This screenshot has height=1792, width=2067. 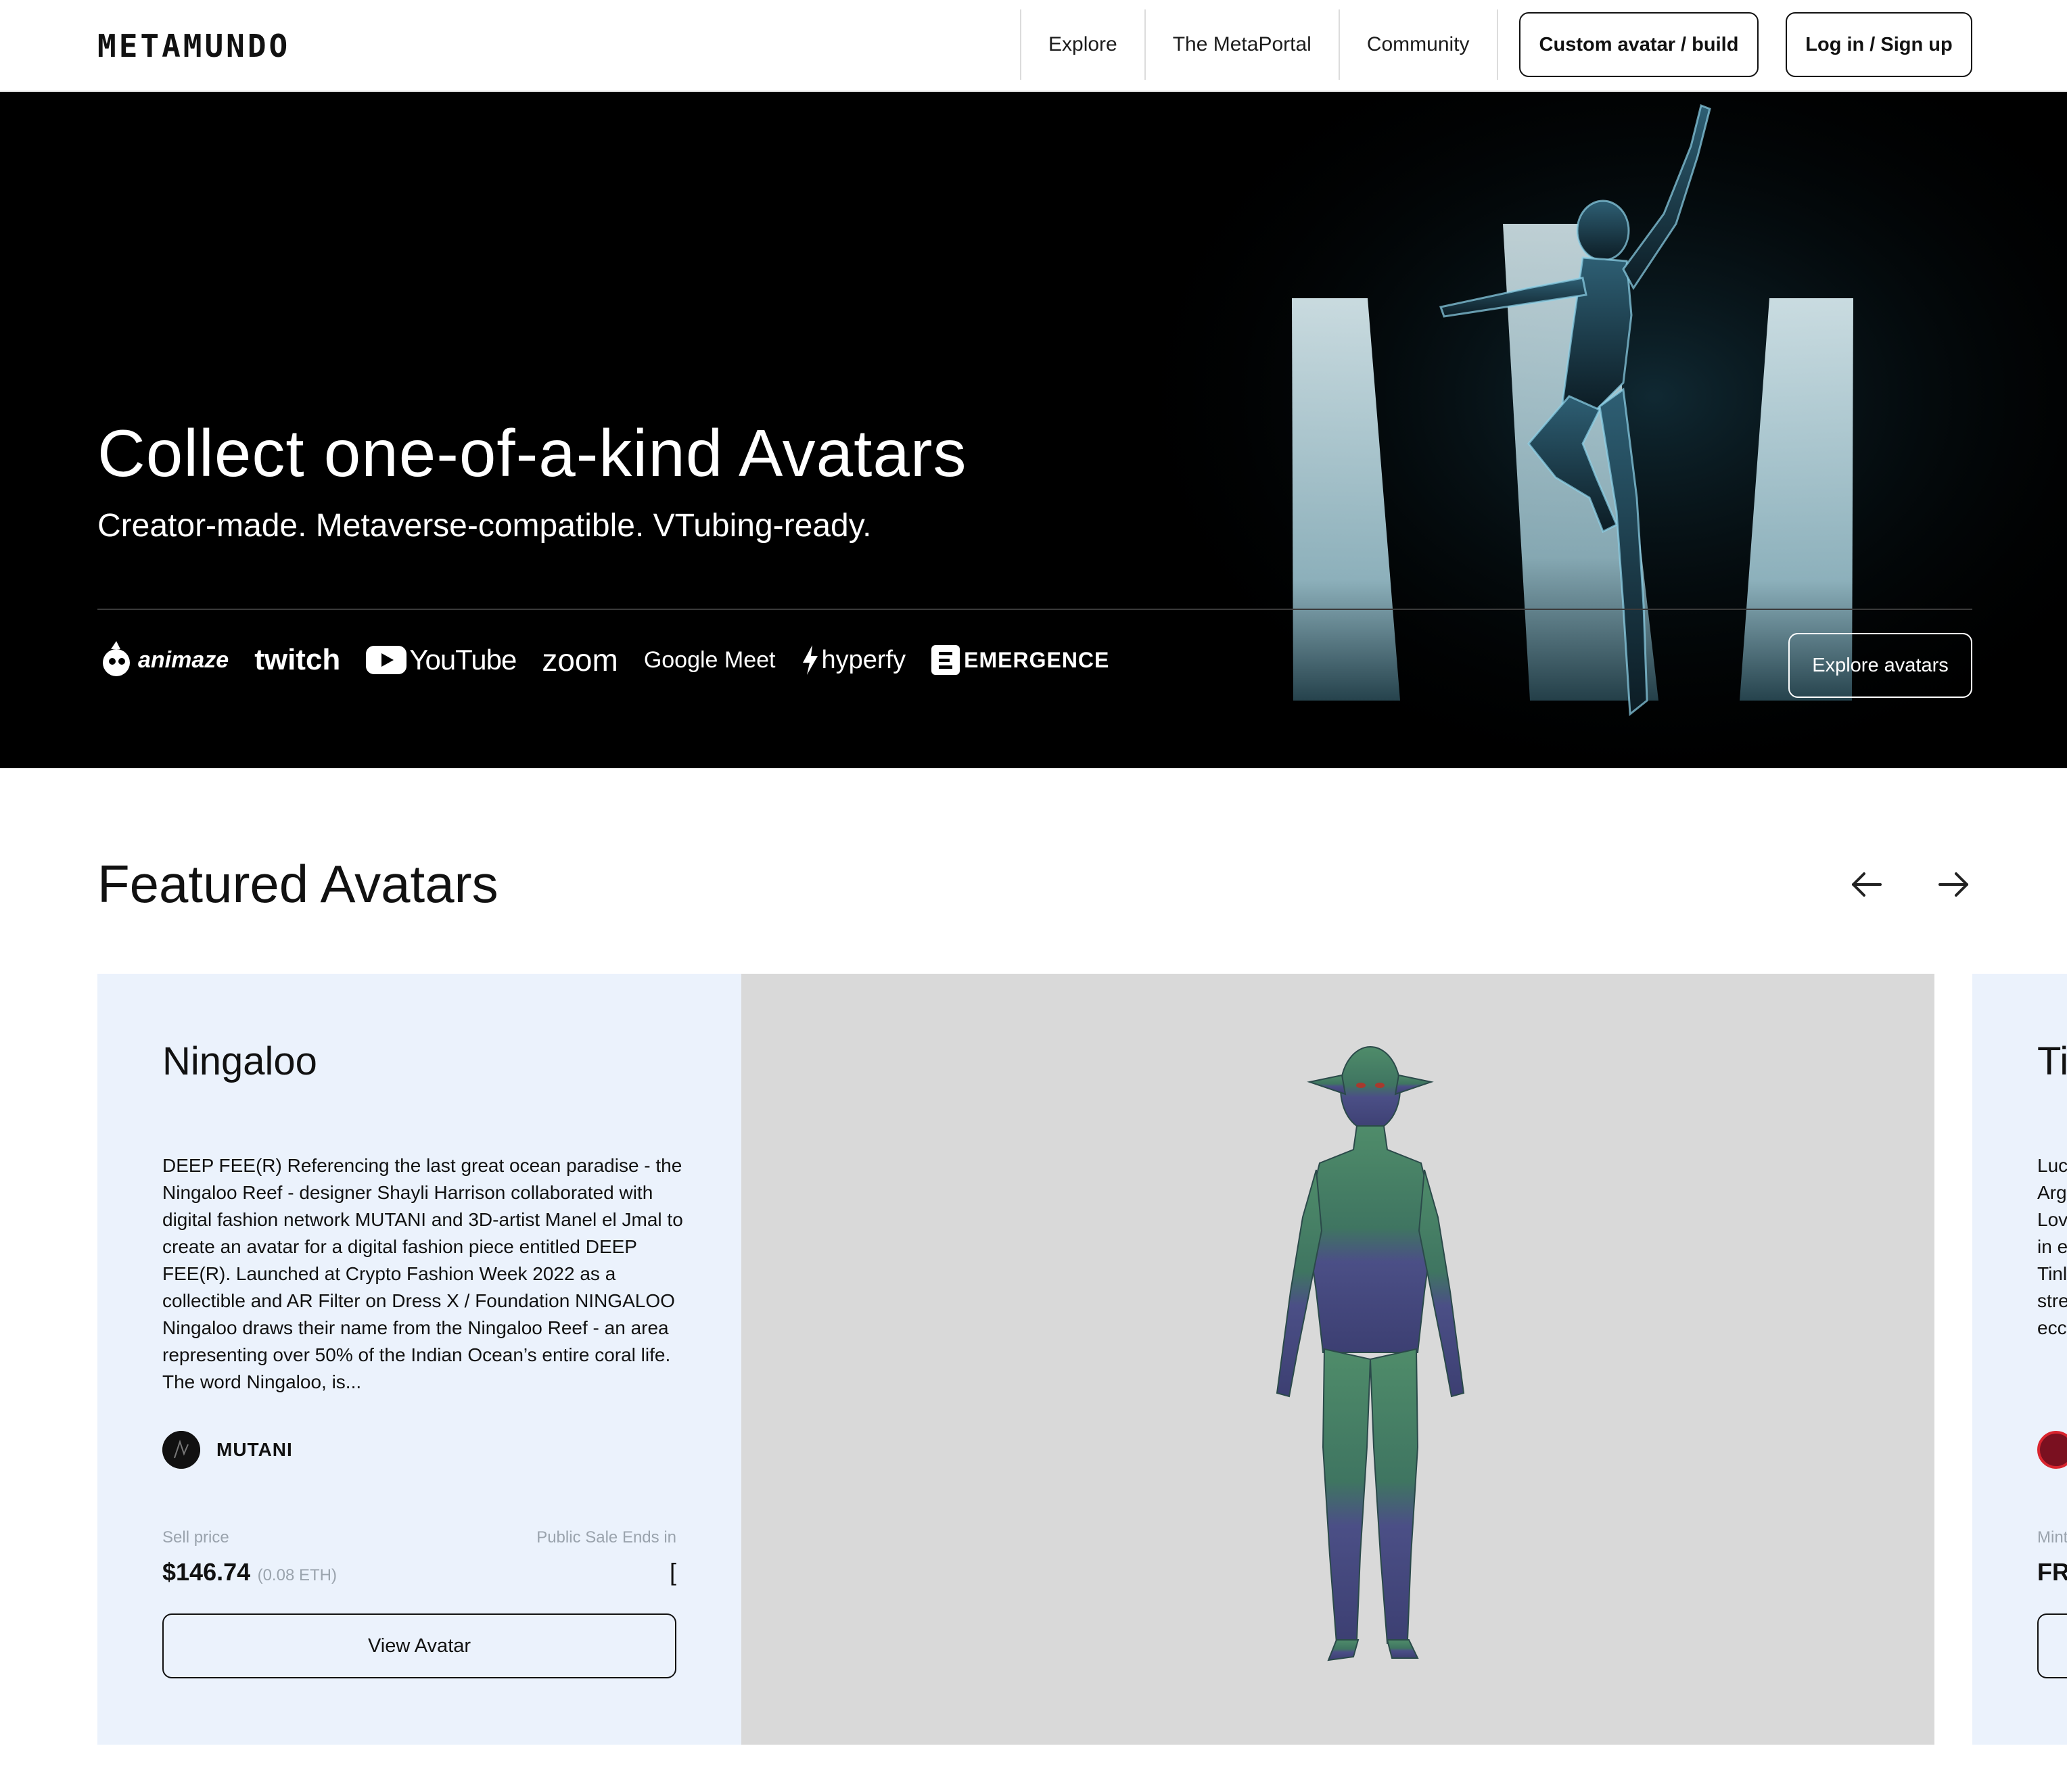 I want to click on arrow-left-icon, so click(x=1867, y=885).